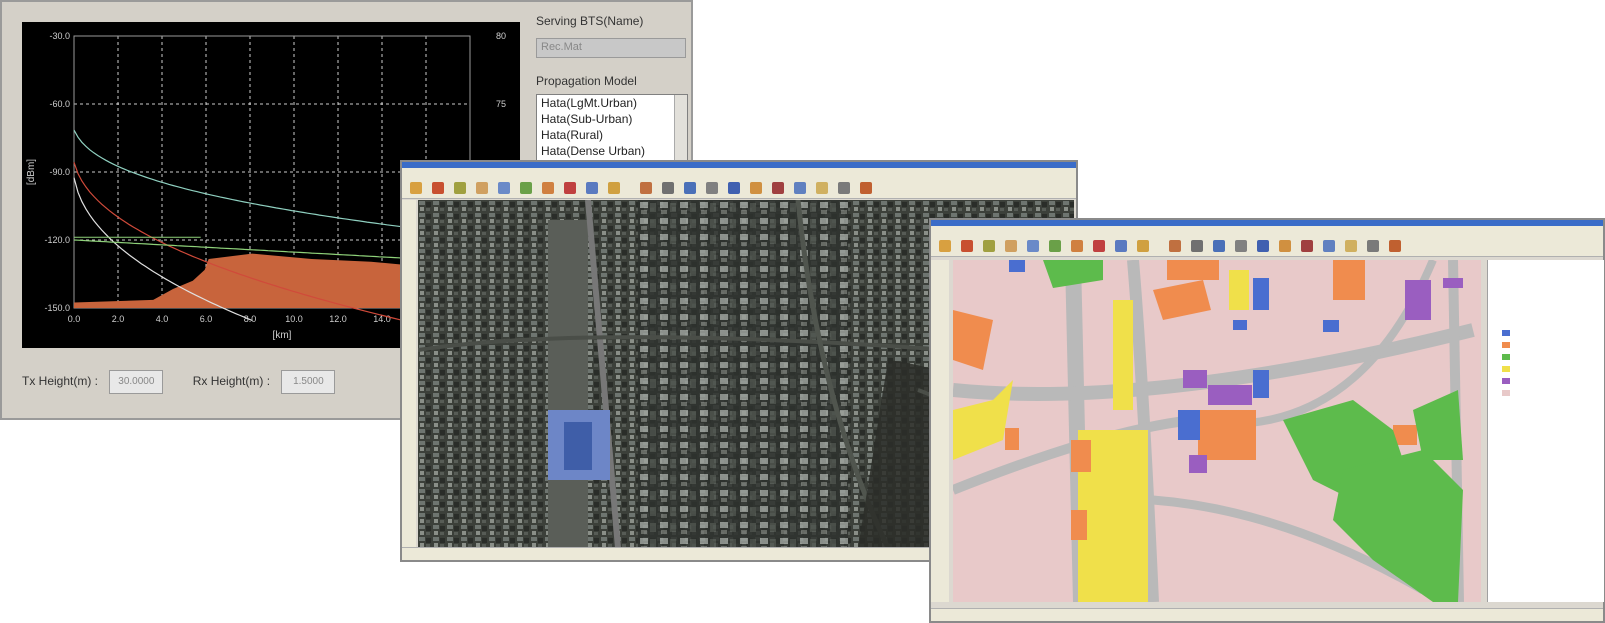 Image resolution: width=1605 pixels, height=623 pixels. Describe the element at coordinates (57, 308) in the screenshot. I see `y-tick-label: -150.0` at that location.